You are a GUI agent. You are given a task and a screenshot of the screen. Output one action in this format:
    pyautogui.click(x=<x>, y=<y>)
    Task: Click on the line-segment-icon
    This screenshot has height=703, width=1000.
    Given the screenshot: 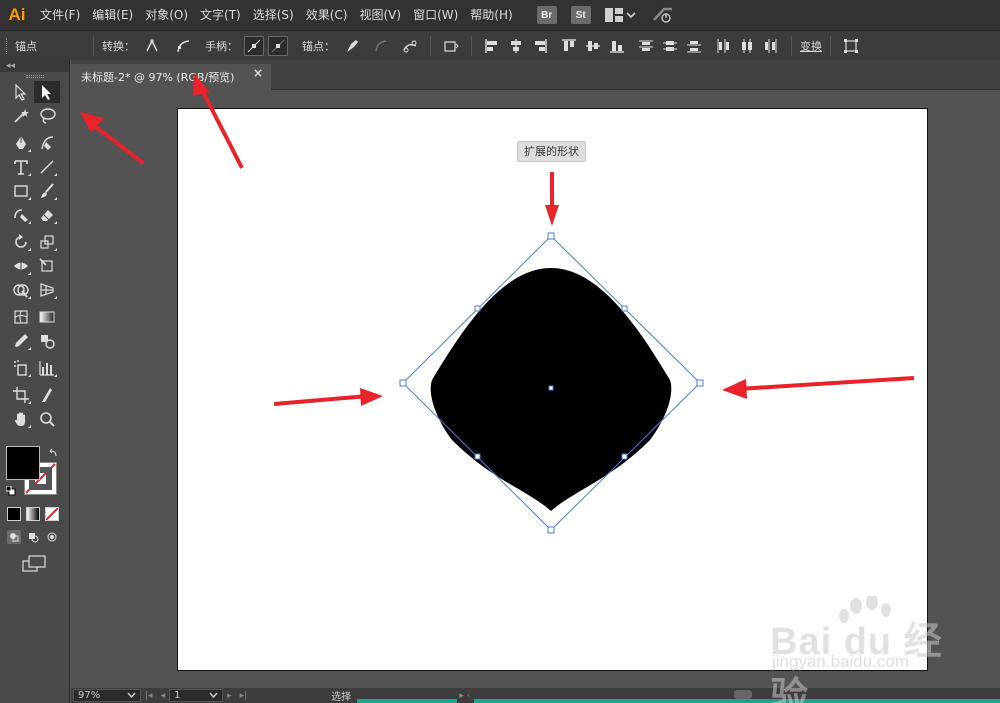 What is the action you would take?
    pyautogui.click(x=47, y=167)
    